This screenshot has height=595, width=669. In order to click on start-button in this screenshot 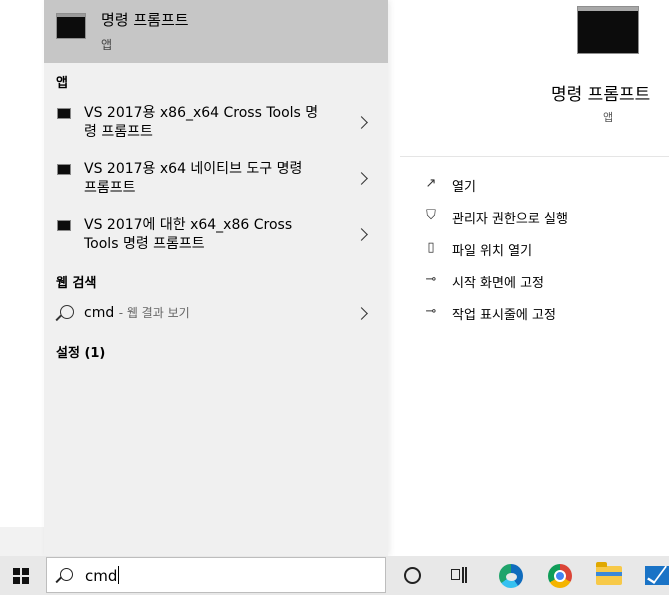, I will do `click(22, 575)`.